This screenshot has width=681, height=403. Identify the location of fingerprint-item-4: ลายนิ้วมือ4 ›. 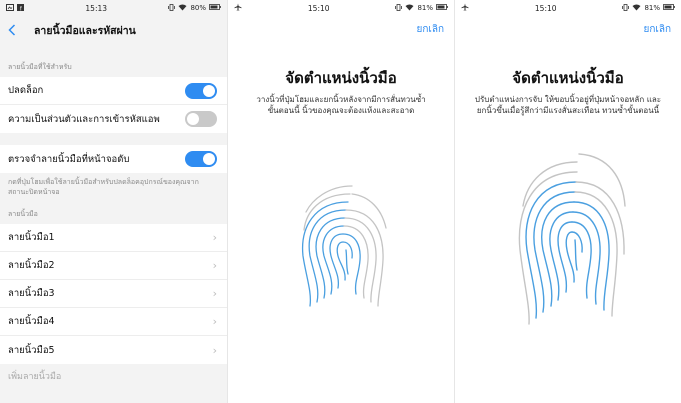
(113, 322).